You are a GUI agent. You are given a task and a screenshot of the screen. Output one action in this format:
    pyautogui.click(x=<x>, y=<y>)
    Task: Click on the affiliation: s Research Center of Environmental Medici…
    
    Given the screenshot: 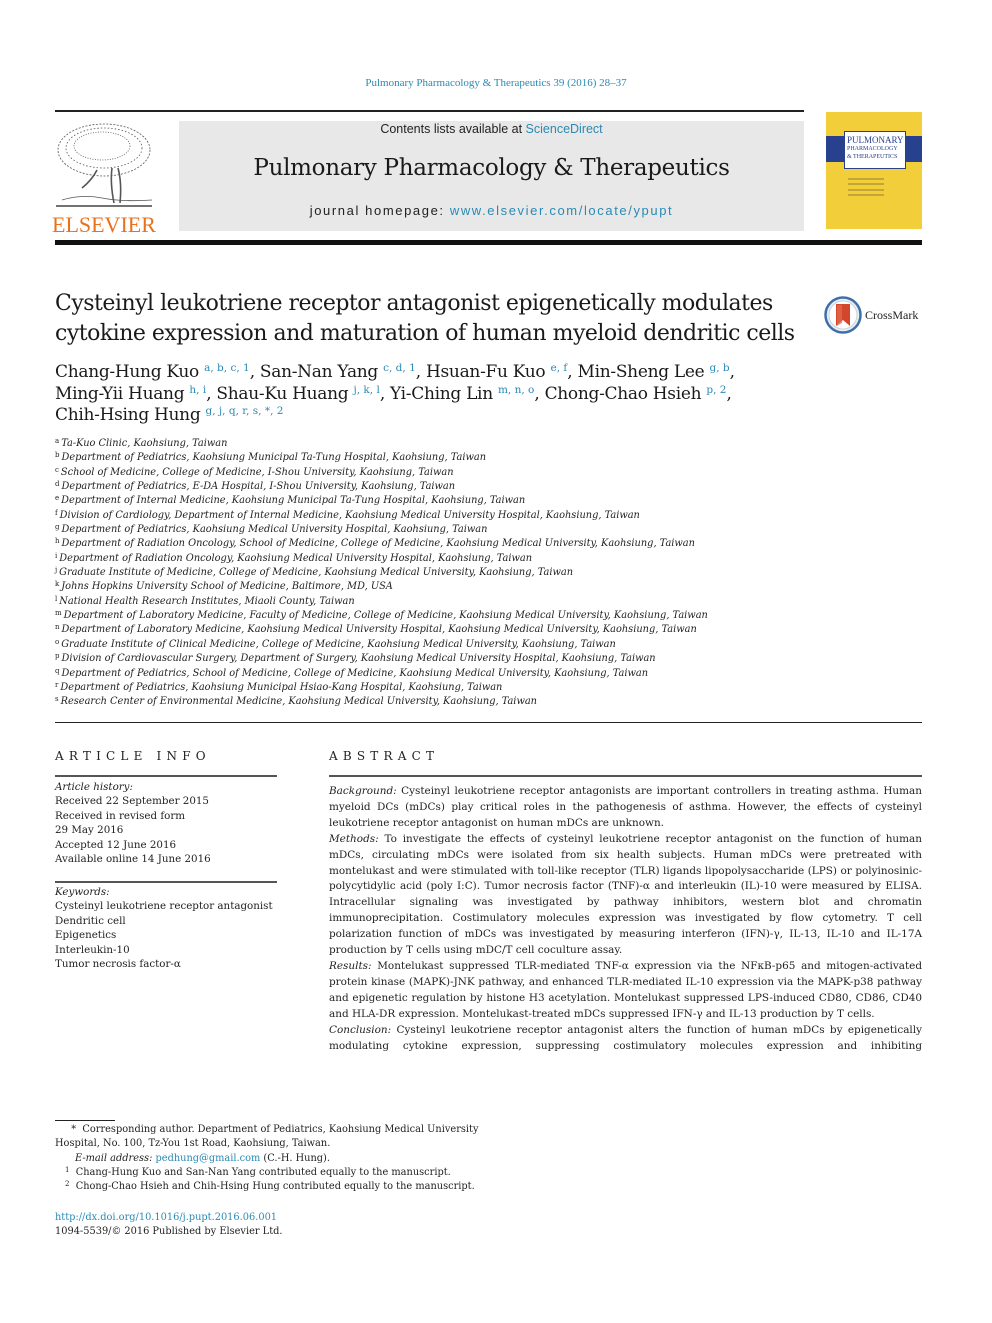 What is the action you would take?
    pyautogui.click(x=296, y=701)
    